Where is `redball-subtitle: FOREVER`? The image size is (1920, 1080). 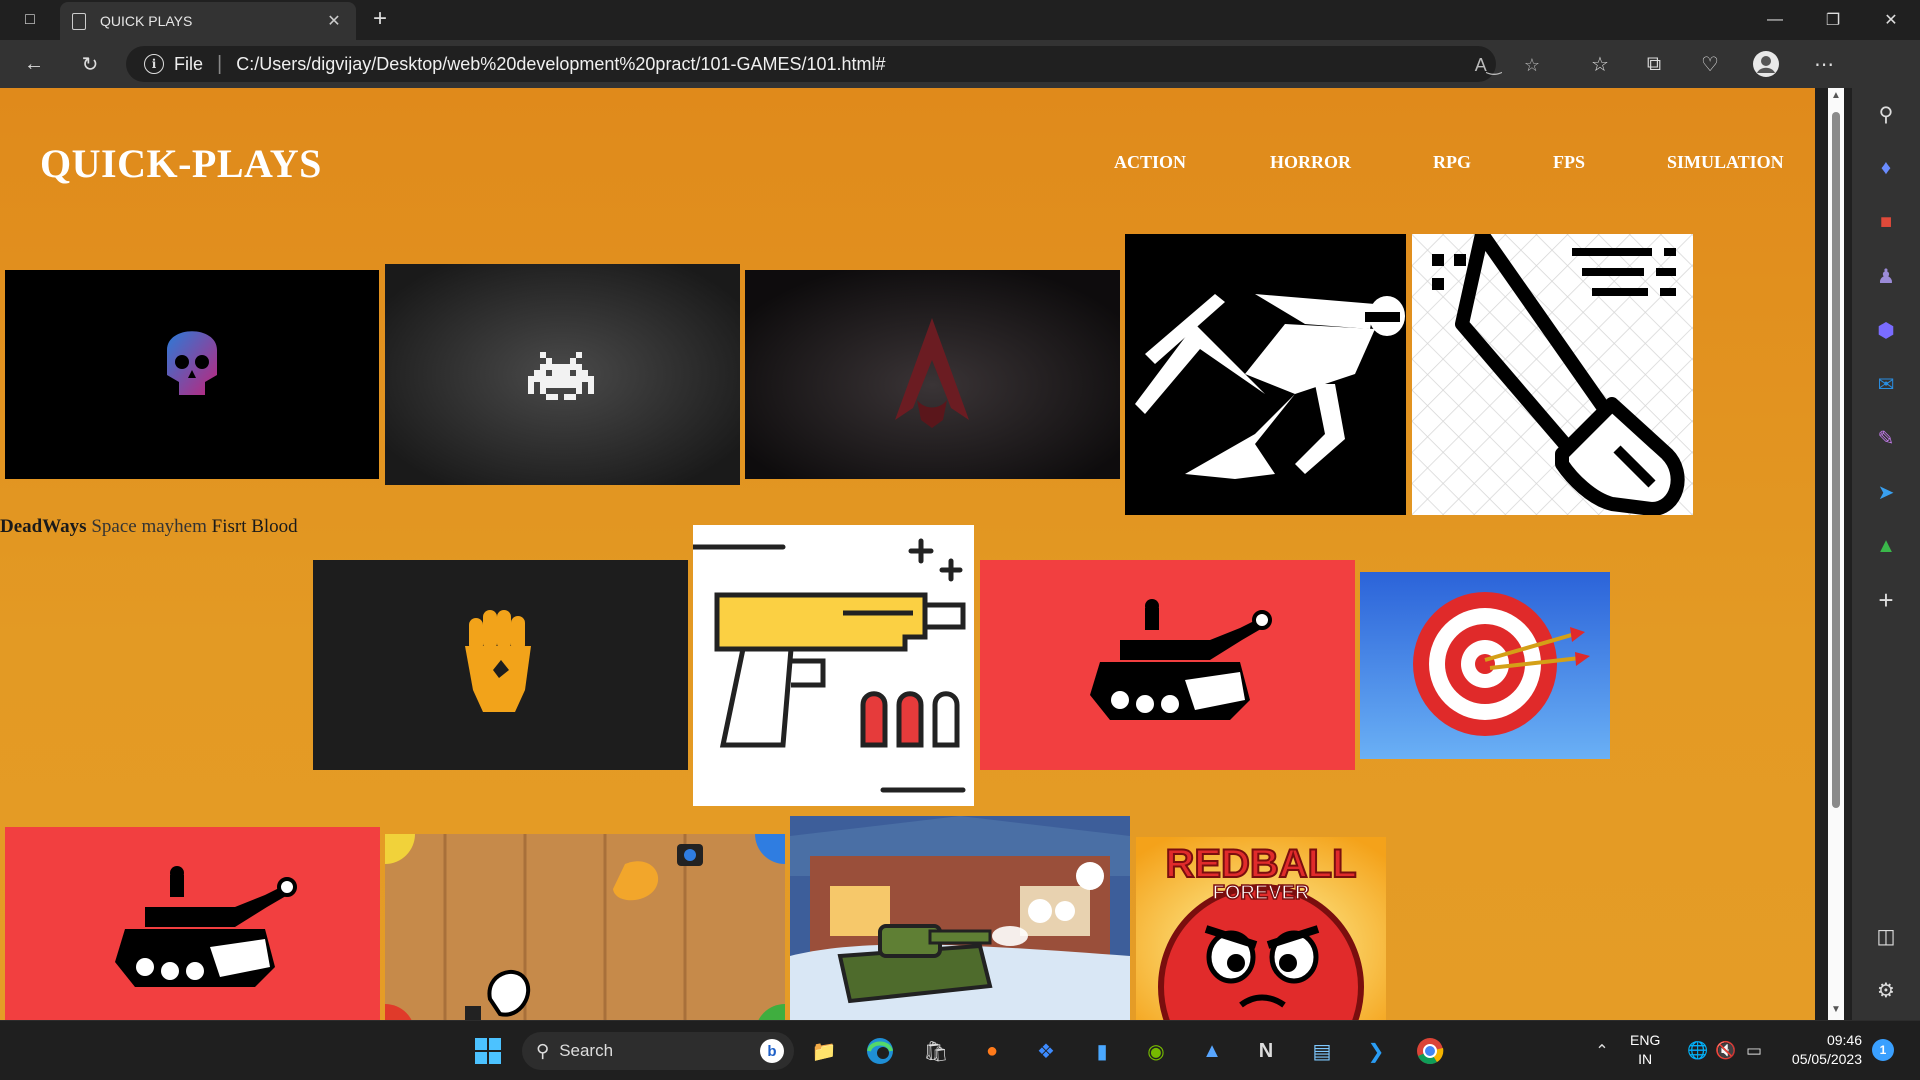
redball-subtitle: FOREVER is located at coordinates (1261, 893).